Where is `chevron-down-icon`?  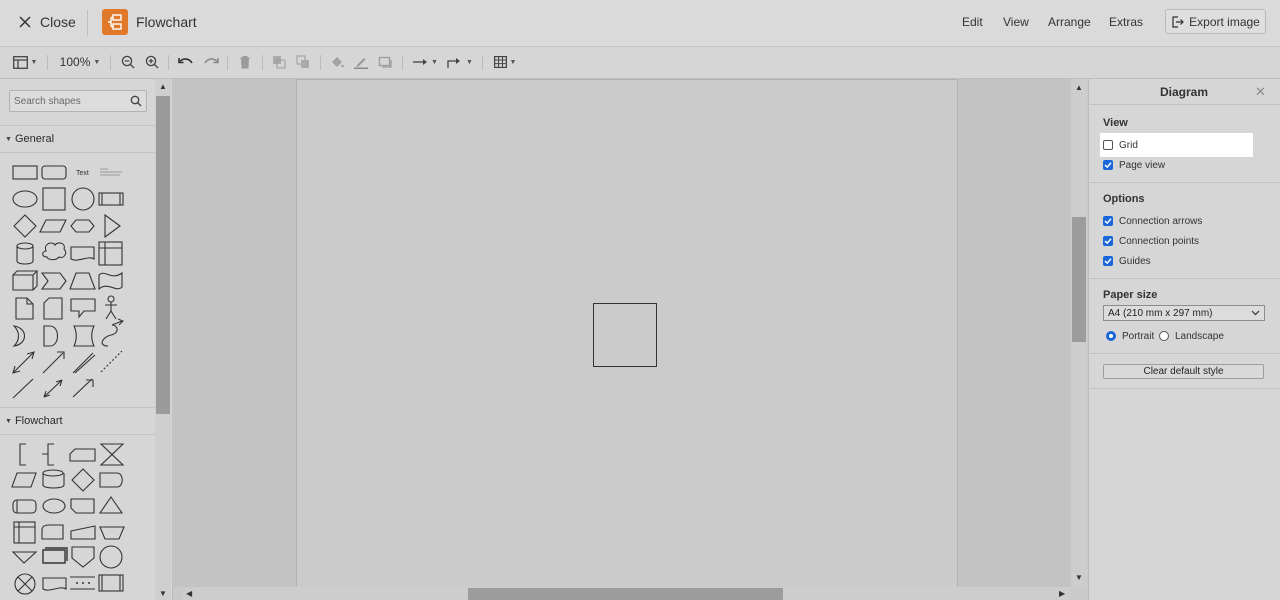 chevron-down-icon is located at coordinates (1255, 313).